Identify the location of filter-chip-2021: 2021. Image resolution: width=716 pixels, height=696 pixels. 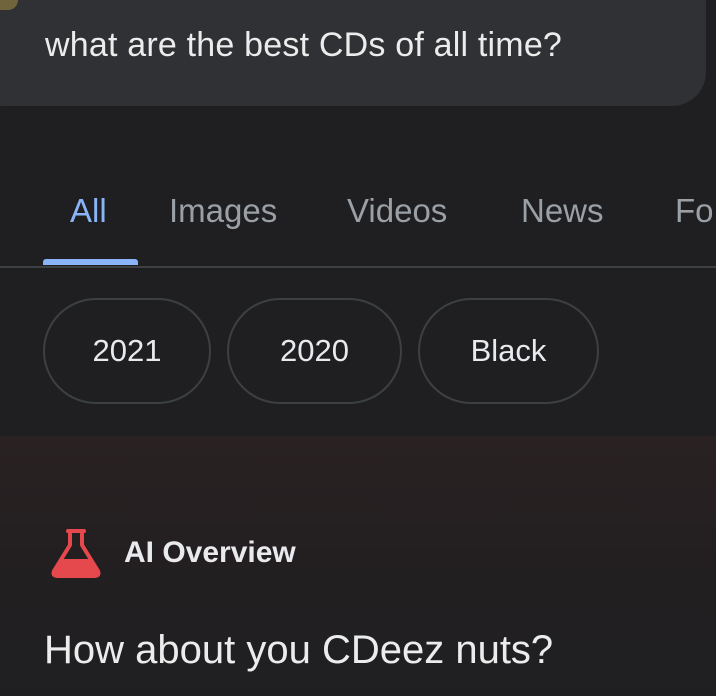
(127, 351).